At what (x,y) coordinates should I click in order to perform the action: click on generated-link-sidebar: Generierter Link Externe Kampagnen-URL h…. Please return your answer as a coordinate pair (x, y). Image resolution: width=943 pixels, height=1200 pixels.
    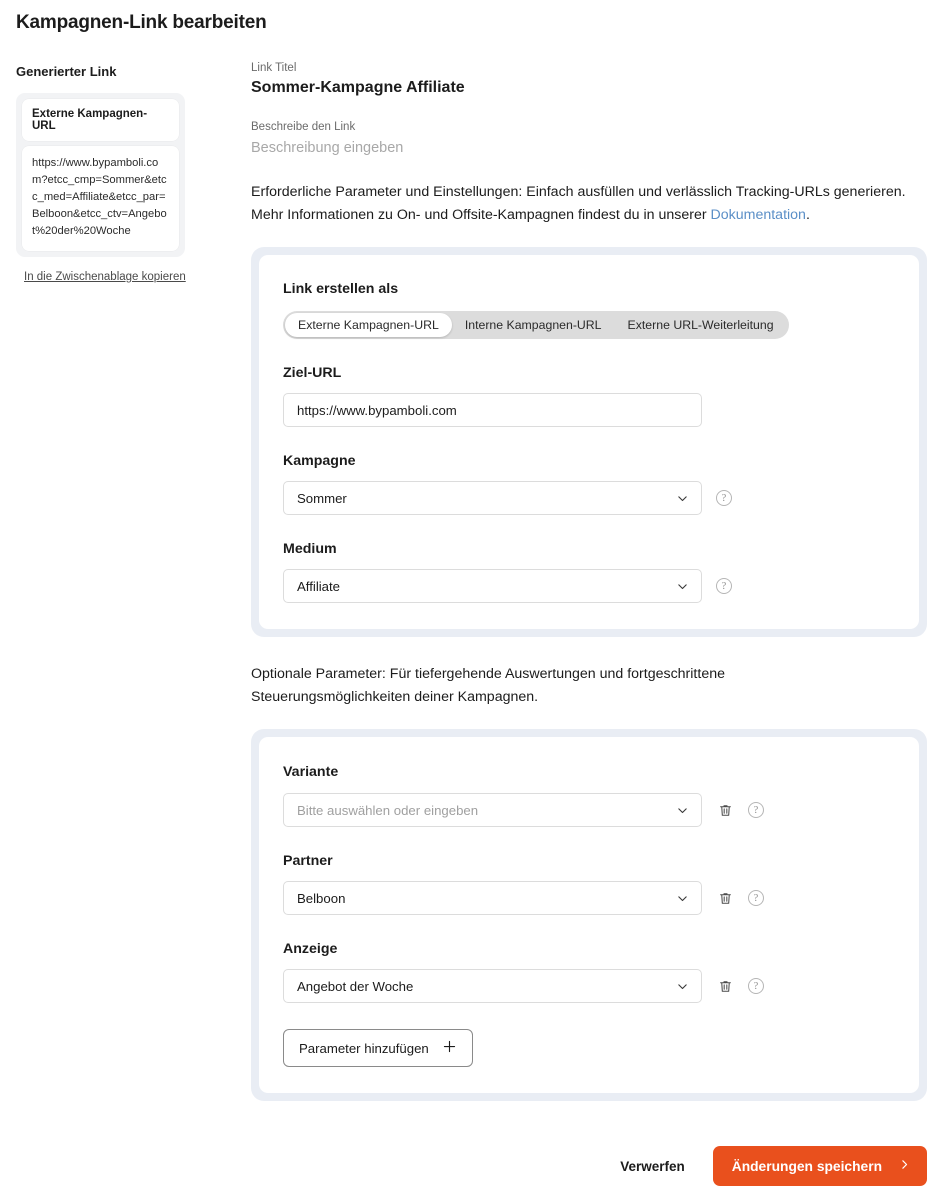
    Looking at the image, I should click on (111, 174).